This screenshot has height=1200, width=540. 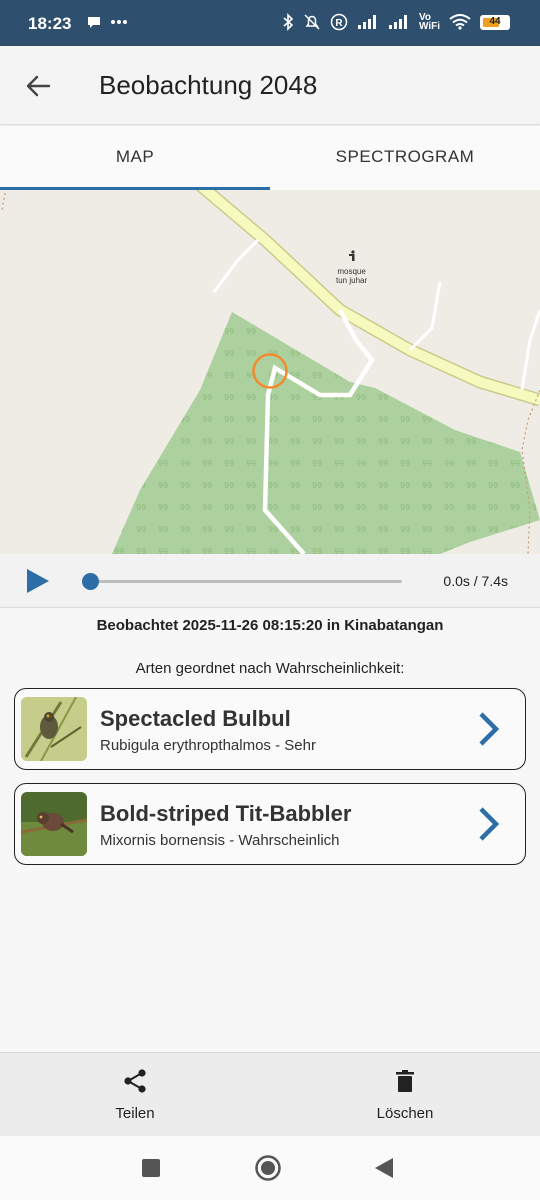 What do you see at coordinates (135, 158) in the screenshot?
I see `tab-map: MAP` at bounding box center [135, 158].